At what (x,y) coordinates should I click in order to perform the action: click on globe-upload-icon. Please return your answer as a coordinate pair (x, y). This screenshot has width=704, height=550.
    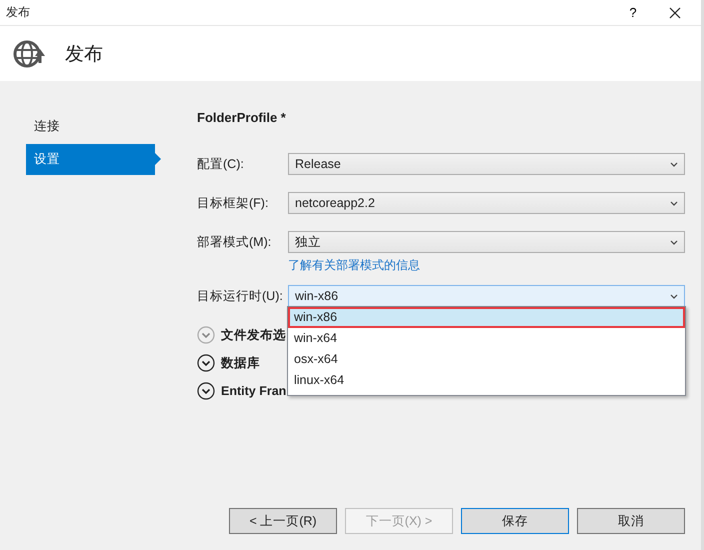
    Looking at the image, I should click on (29, 54).